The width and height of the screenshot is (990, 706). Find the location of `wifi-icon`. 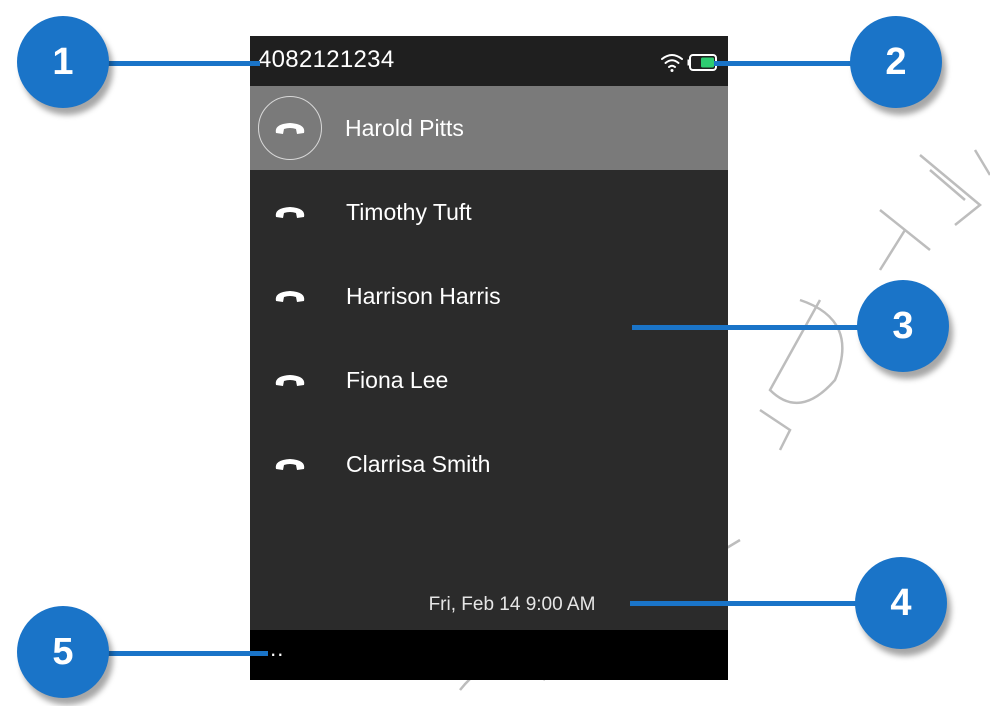

wifi-icon is located at coordinates (672, 63).